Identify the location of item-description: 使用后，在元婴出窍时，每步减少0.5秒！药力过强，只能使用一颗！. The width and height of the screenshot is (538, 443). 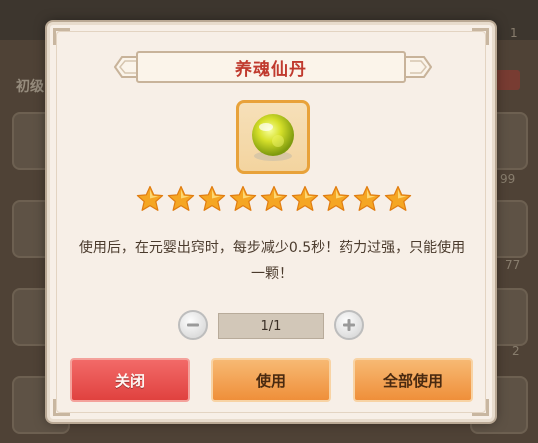
(272, 261).